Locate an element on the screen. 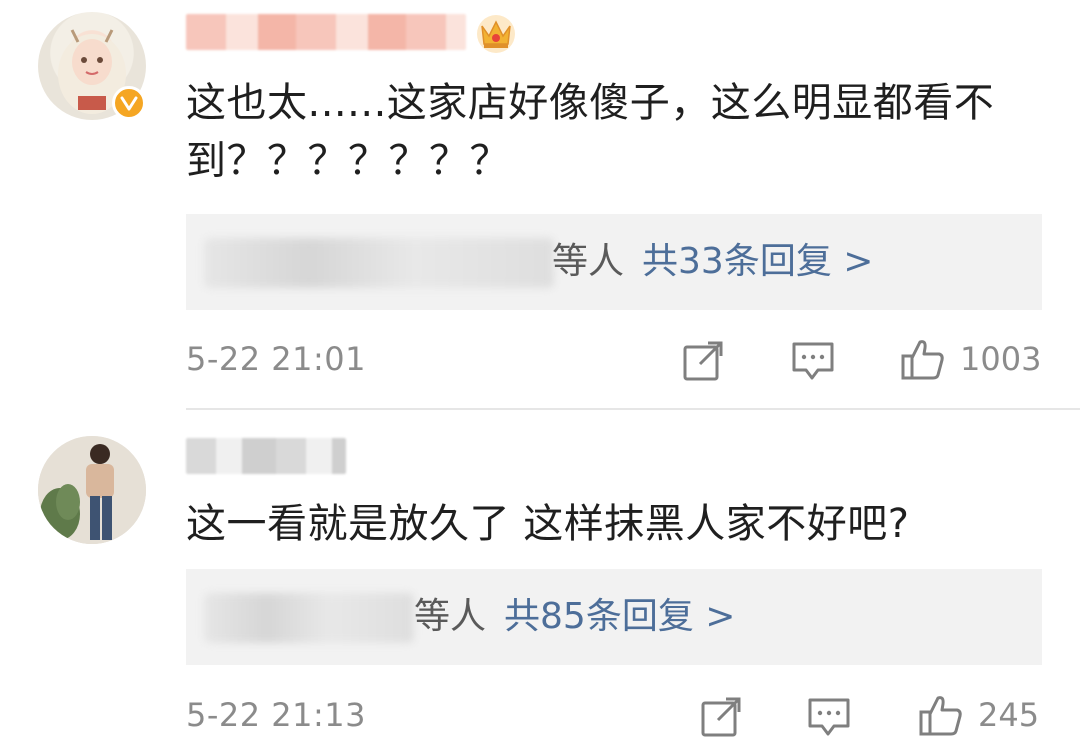 This screenshot has height=747, width=1080. reply-summary: 等人 共85条回复 > is located at coordinates (614, 617).